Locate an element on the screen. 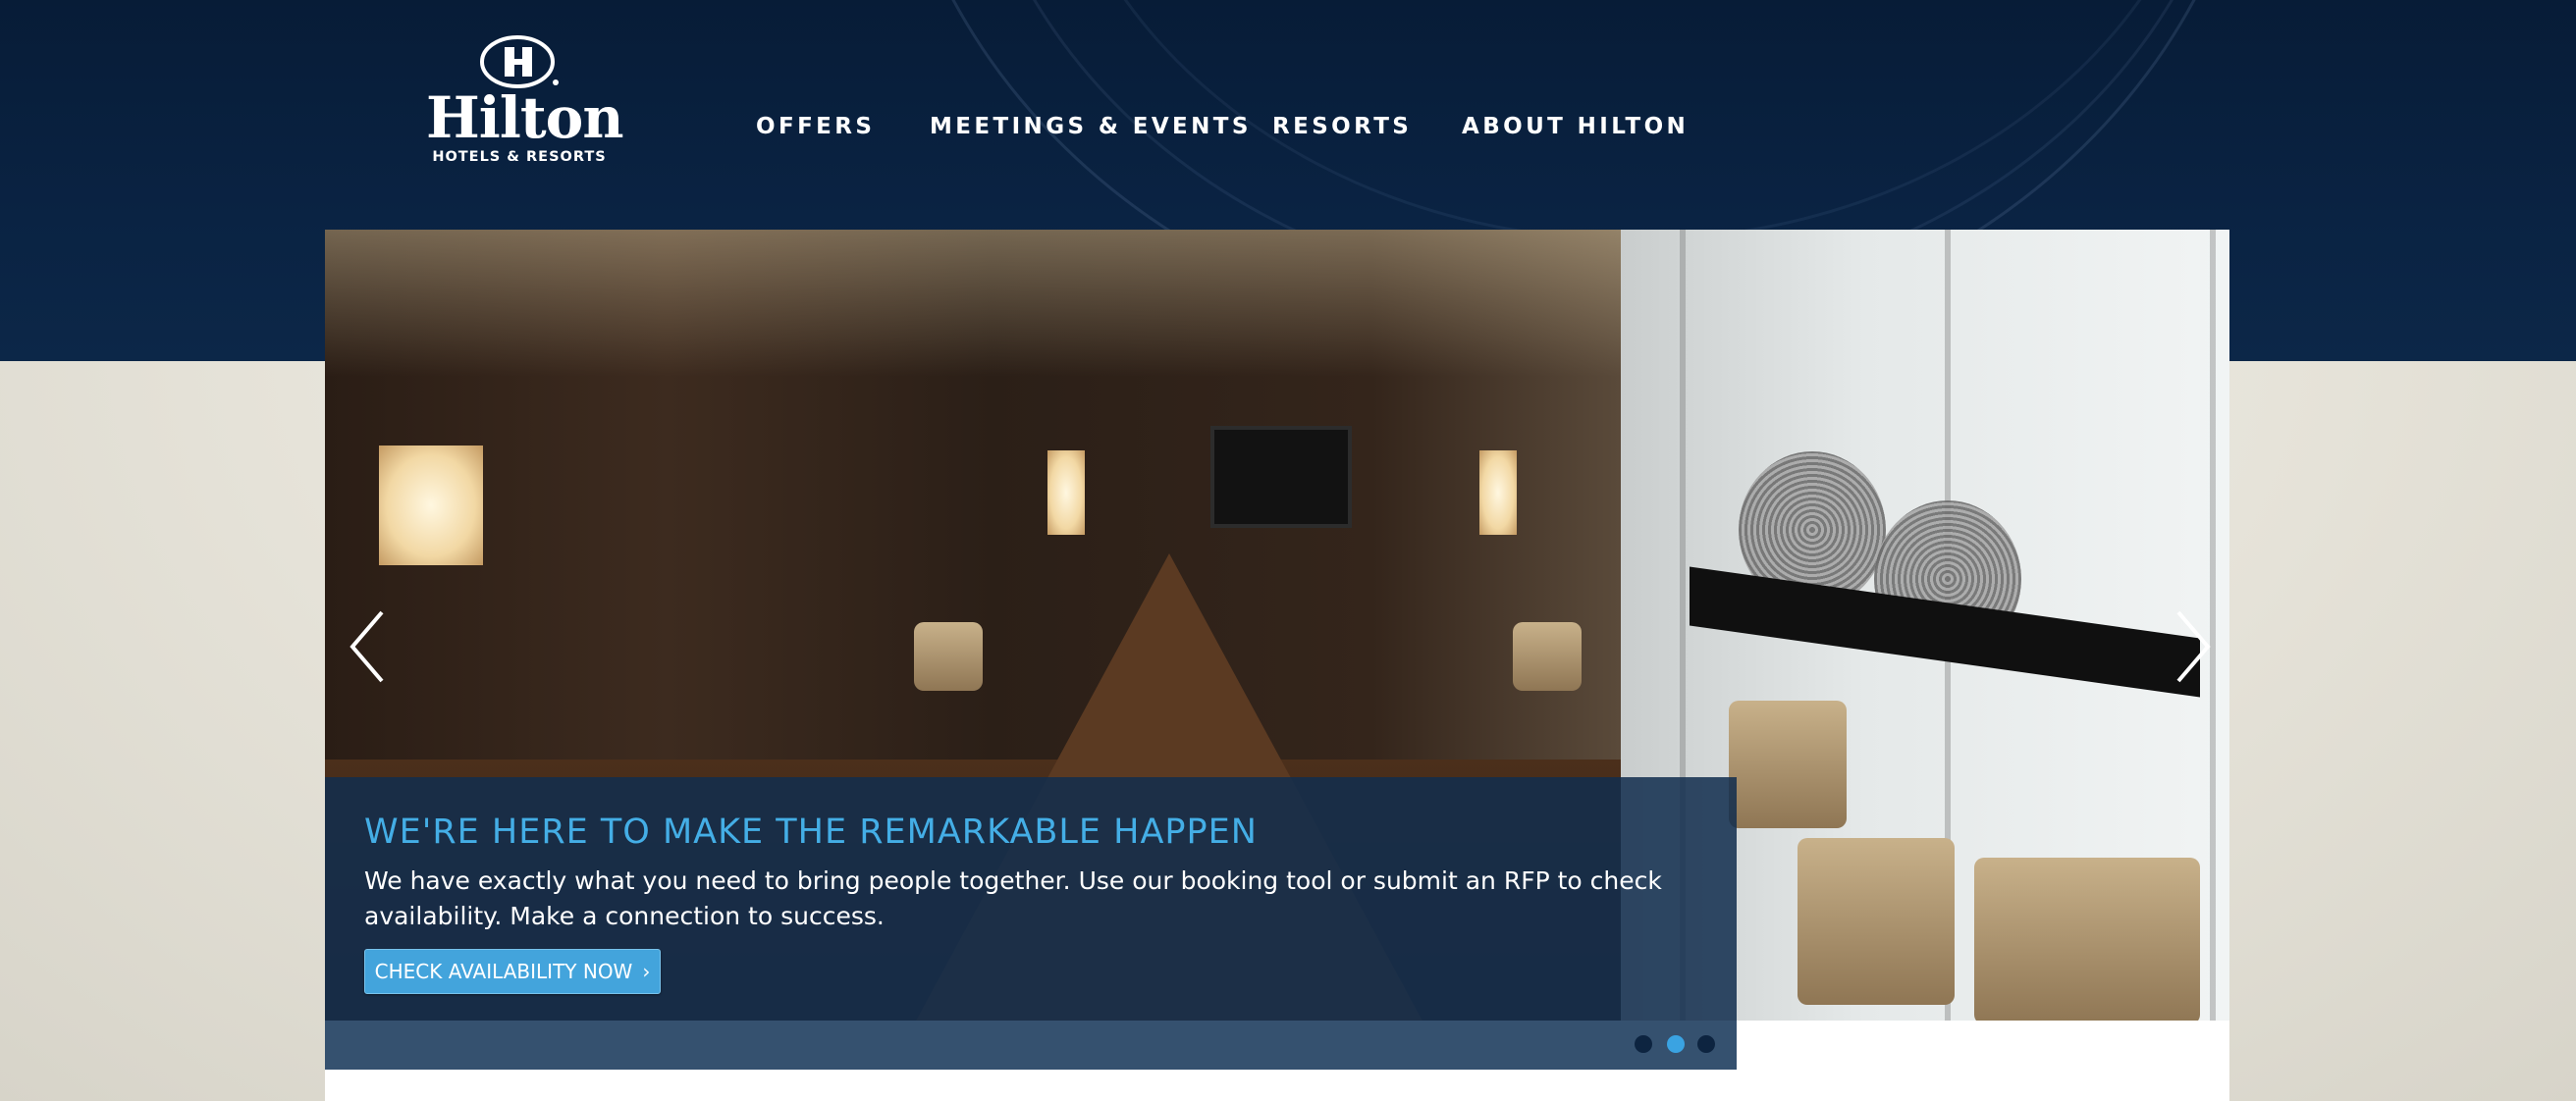  arrow-left-icon is located at coordinates (366, 646).